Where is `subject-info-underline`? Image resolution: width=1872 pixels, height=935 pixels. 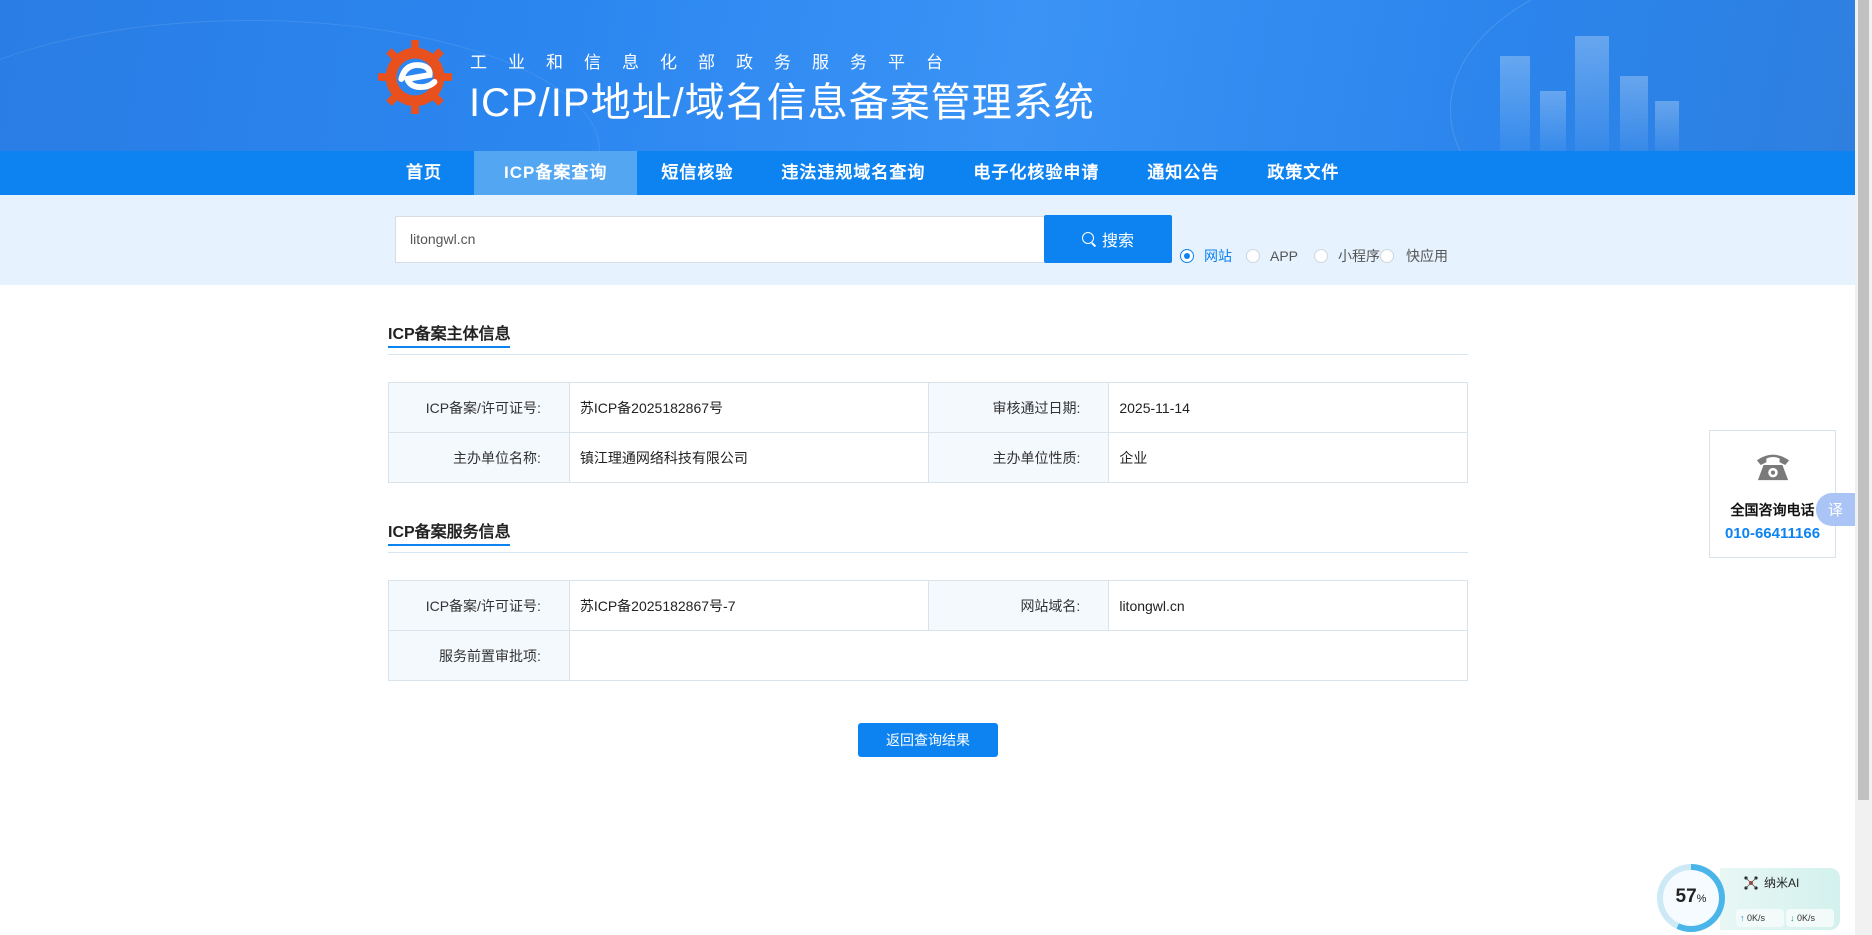 subject-info-underline is located at coordinates (449, 347).